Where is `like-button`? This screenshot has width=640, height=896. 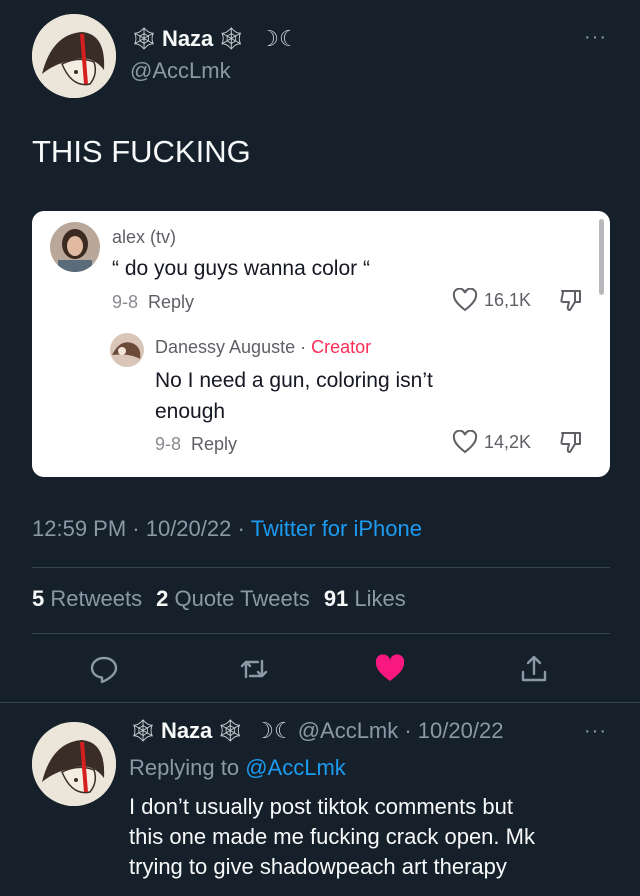
like-button is located at coordinates (390, 669).